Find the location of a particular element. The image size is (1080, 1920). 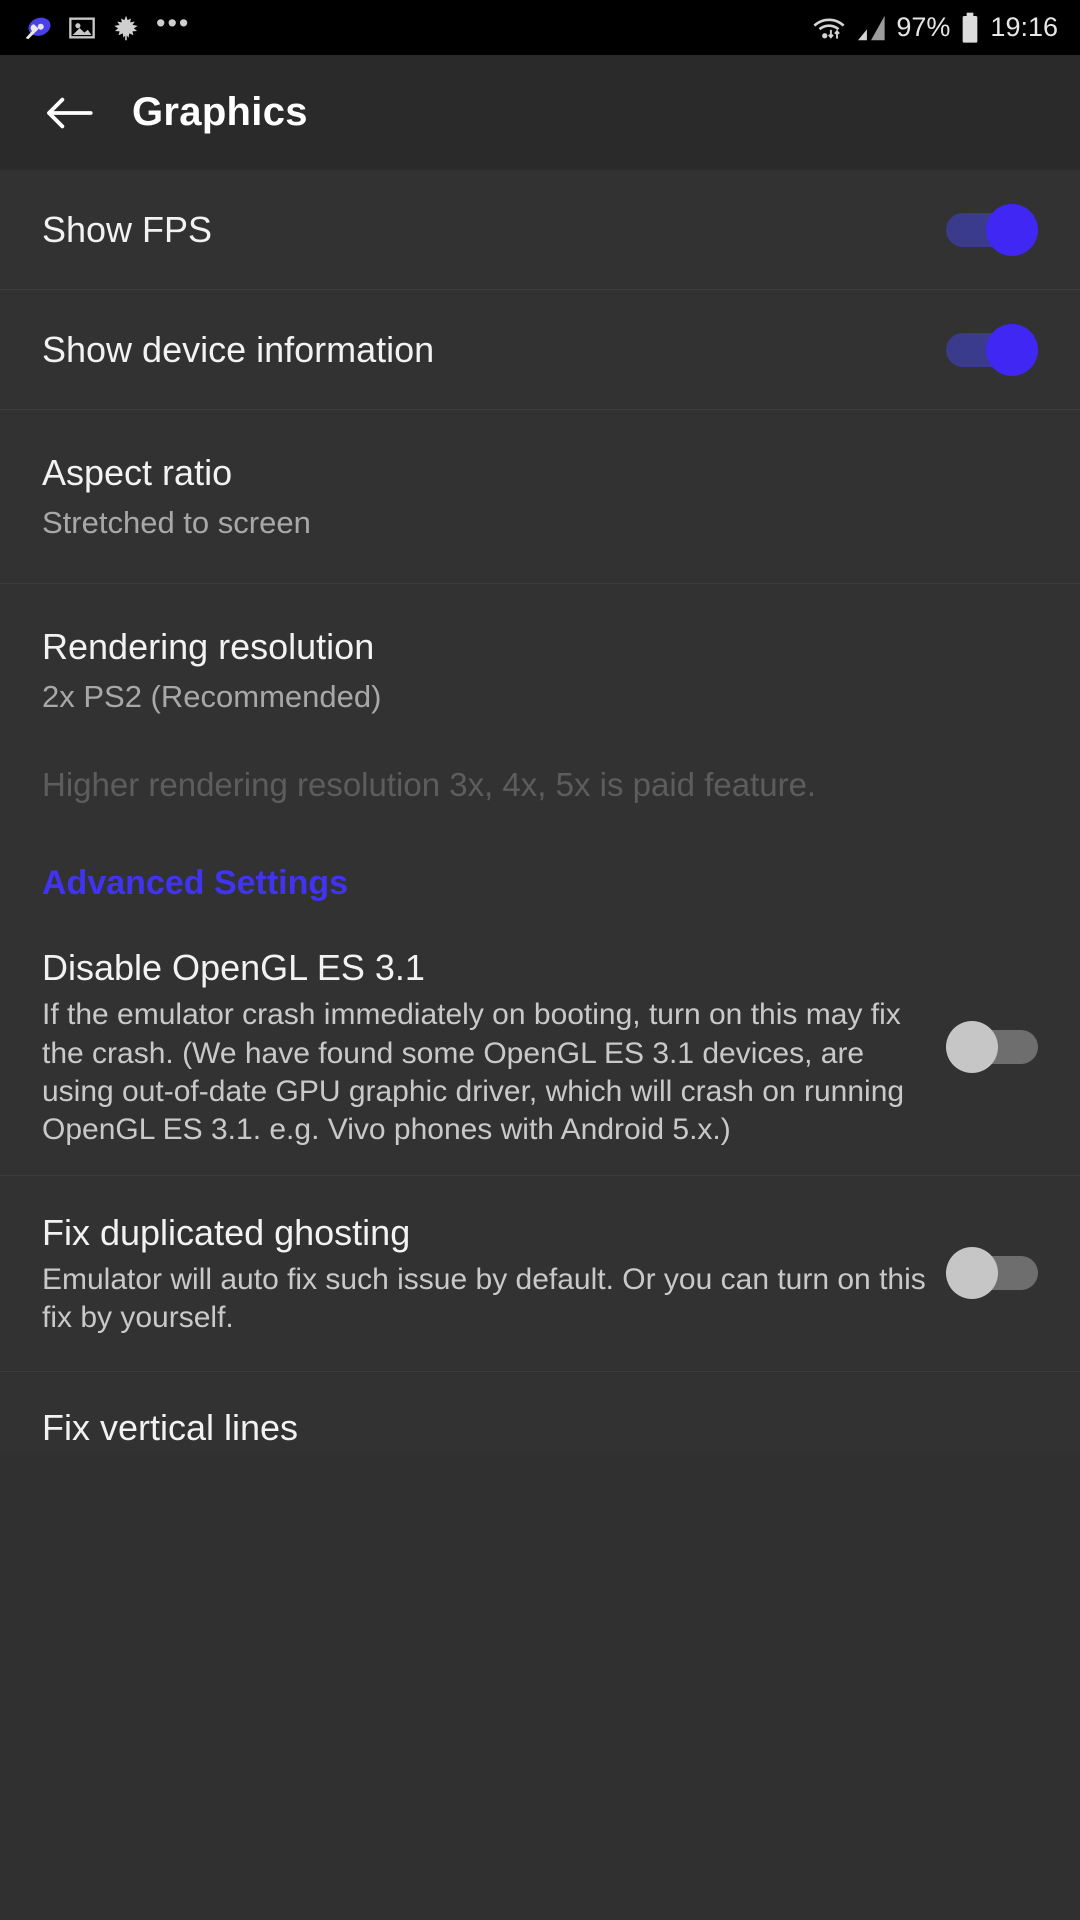

battery-percent-label: 97% is located at coordinates (923, 27).